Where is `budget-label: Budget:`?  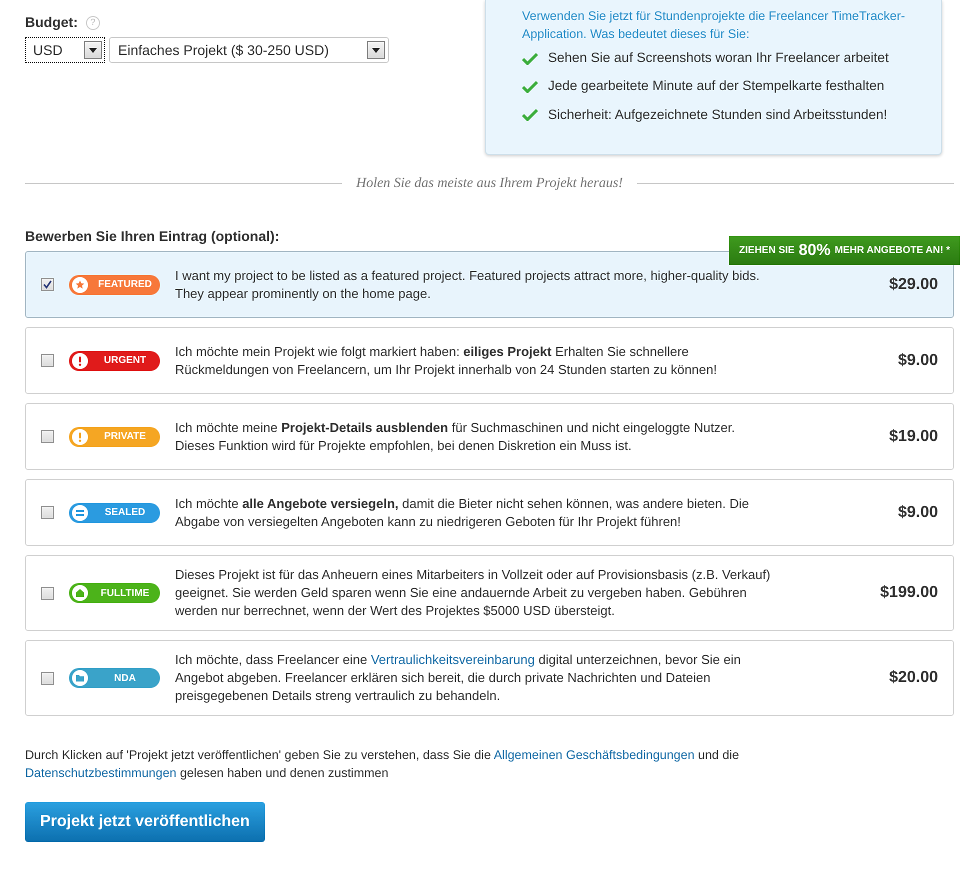
budget-label: Budget: is located at coordinates (51, 22).